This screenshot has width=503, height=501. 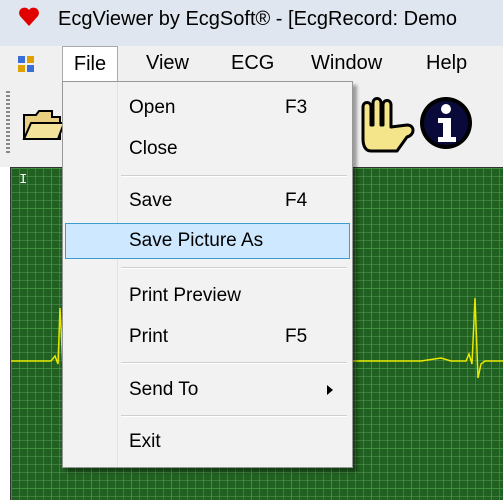 What do you see at coordinates (26, 64) in the screenshot?
I see `app-icon` at bounding box center [26, 64].